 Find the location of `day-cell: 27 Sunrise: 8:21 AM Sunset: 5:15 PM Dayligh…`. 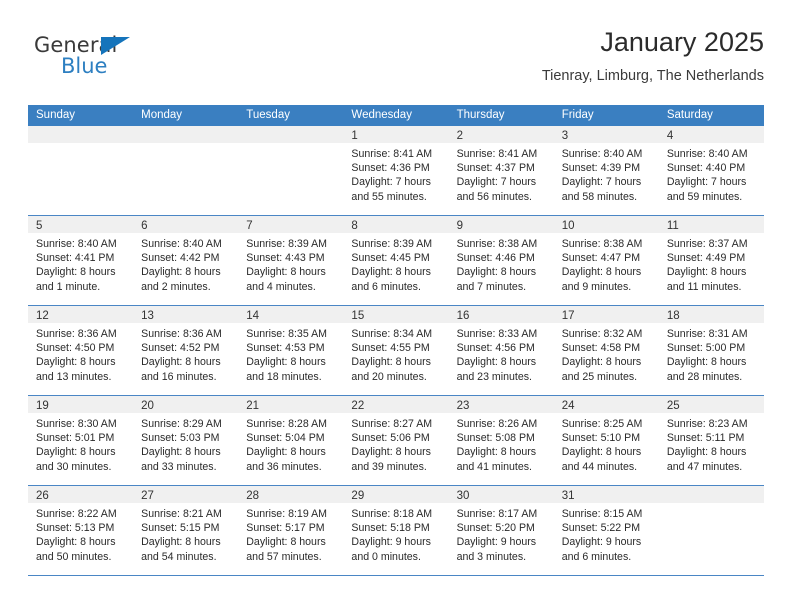

day-cell: 27 Sunrise: 8:21 AM Sunset: 5:15 PM Dayligh… is located at coordinates (186, 530).